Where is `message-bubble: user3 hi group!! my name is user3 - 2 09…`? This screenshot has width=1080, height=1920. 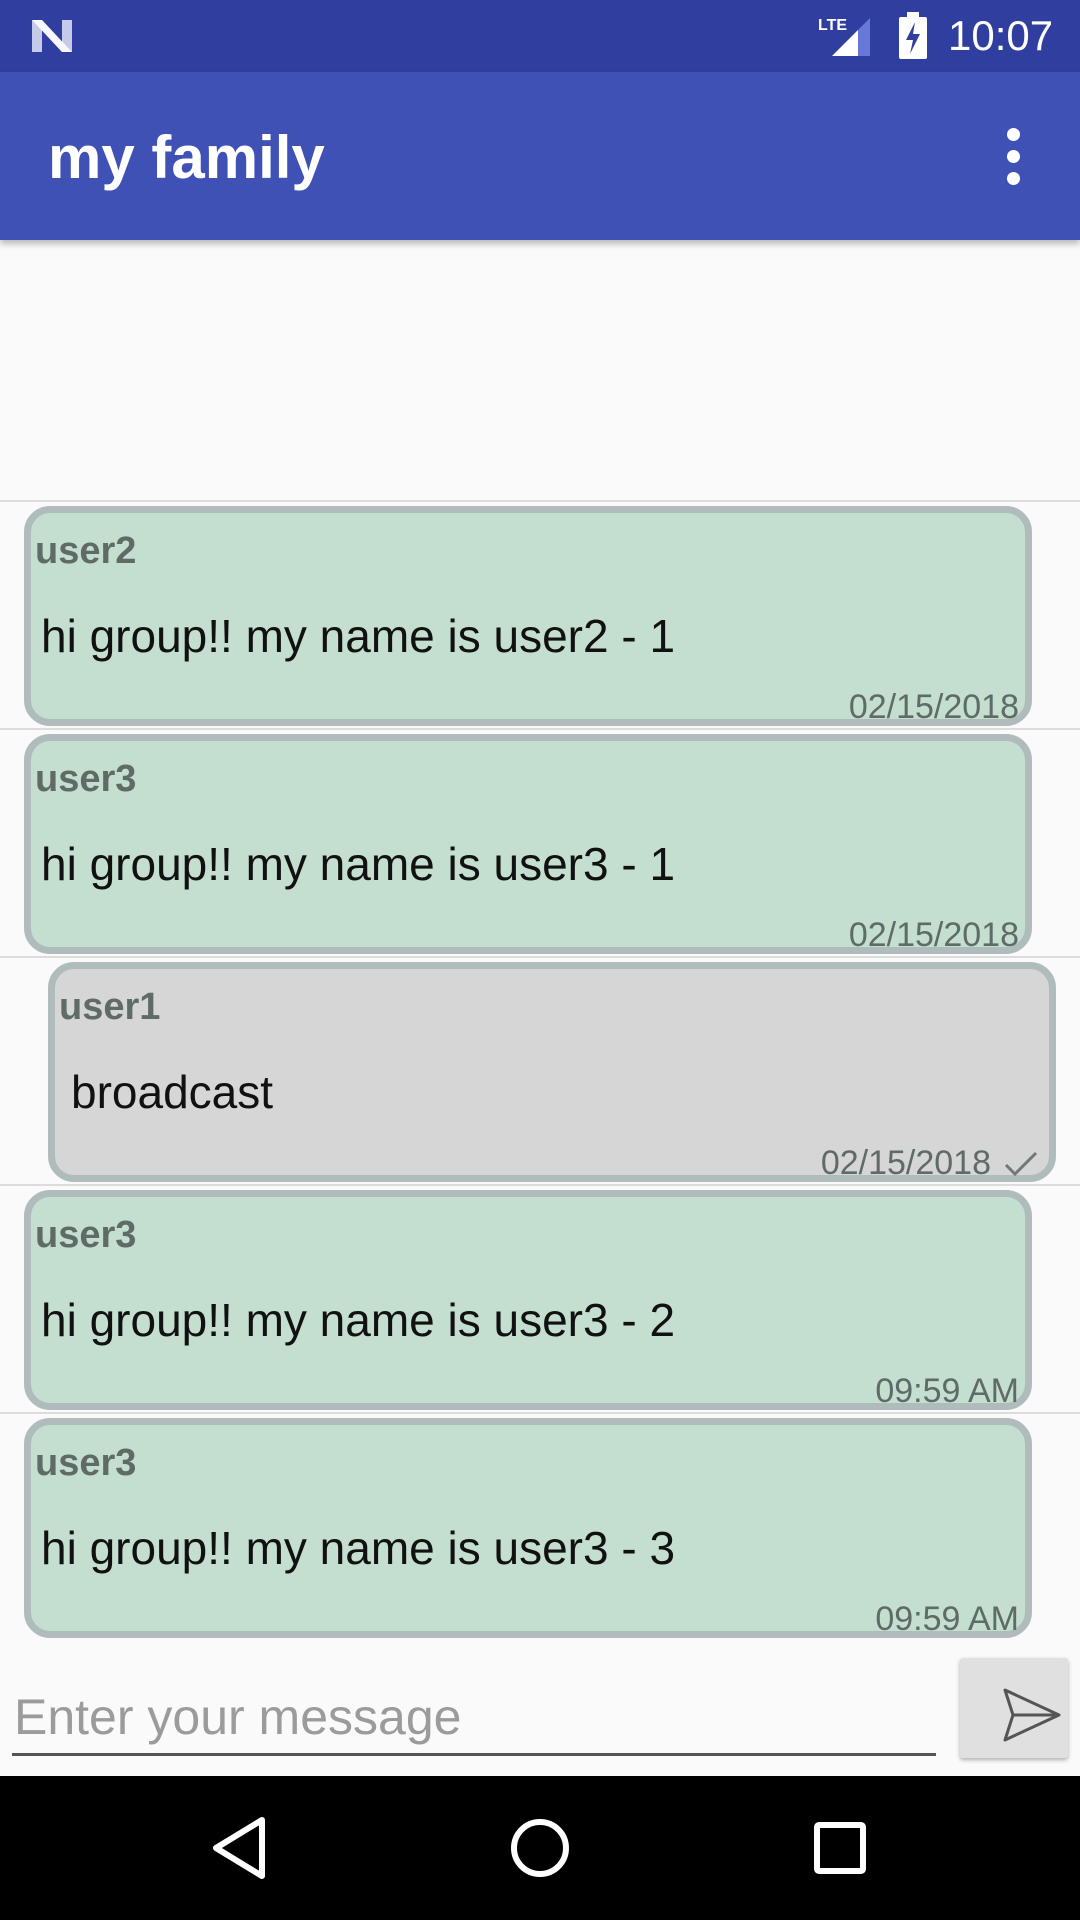
message-bubble: user3 hi group!! my name is user3 - 2 09… is located at coordinates (528, 1300).